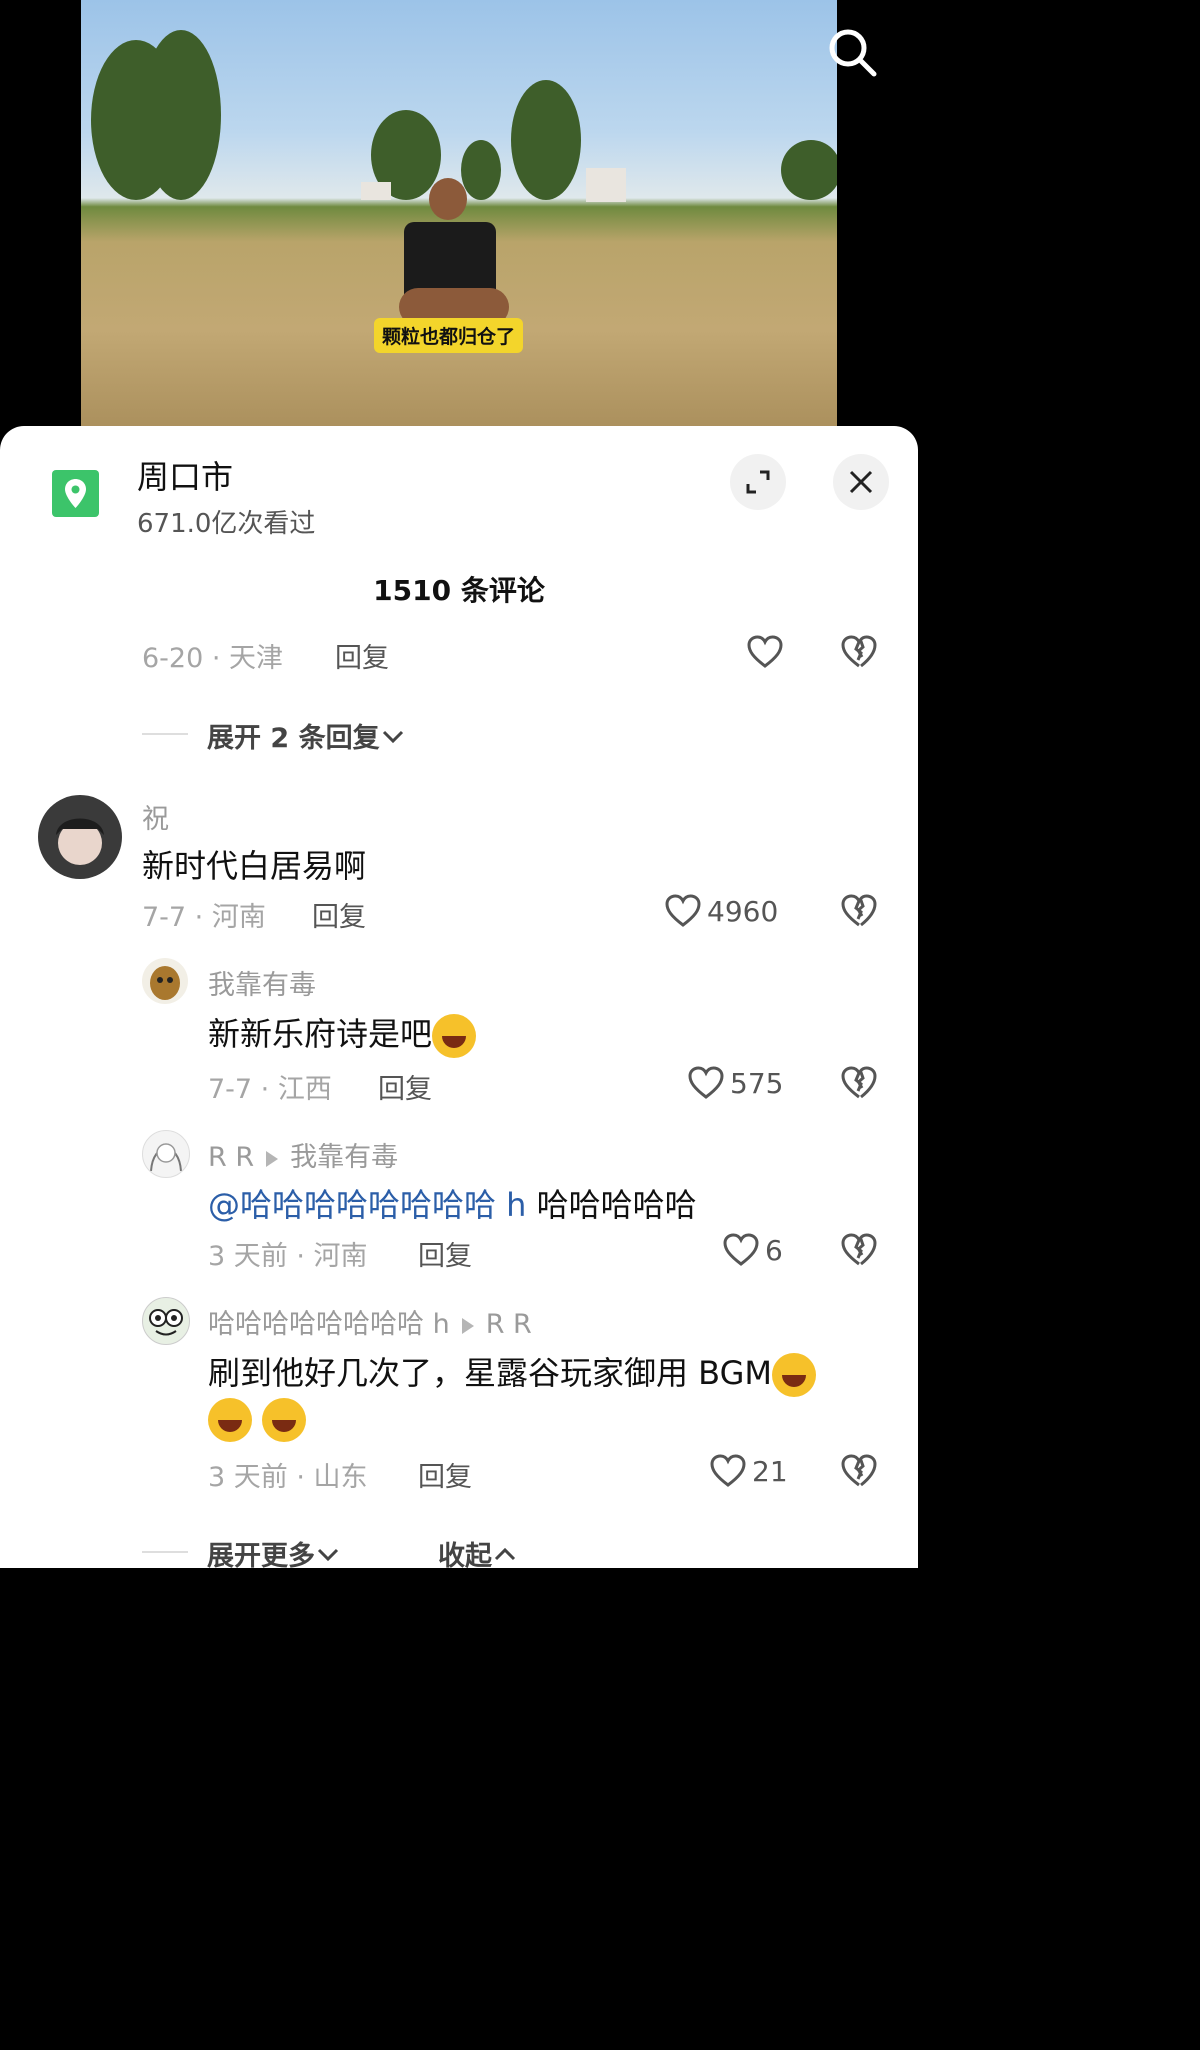 The image size is (1200, 2050). I want to click on expand-button, so click(758, 482).